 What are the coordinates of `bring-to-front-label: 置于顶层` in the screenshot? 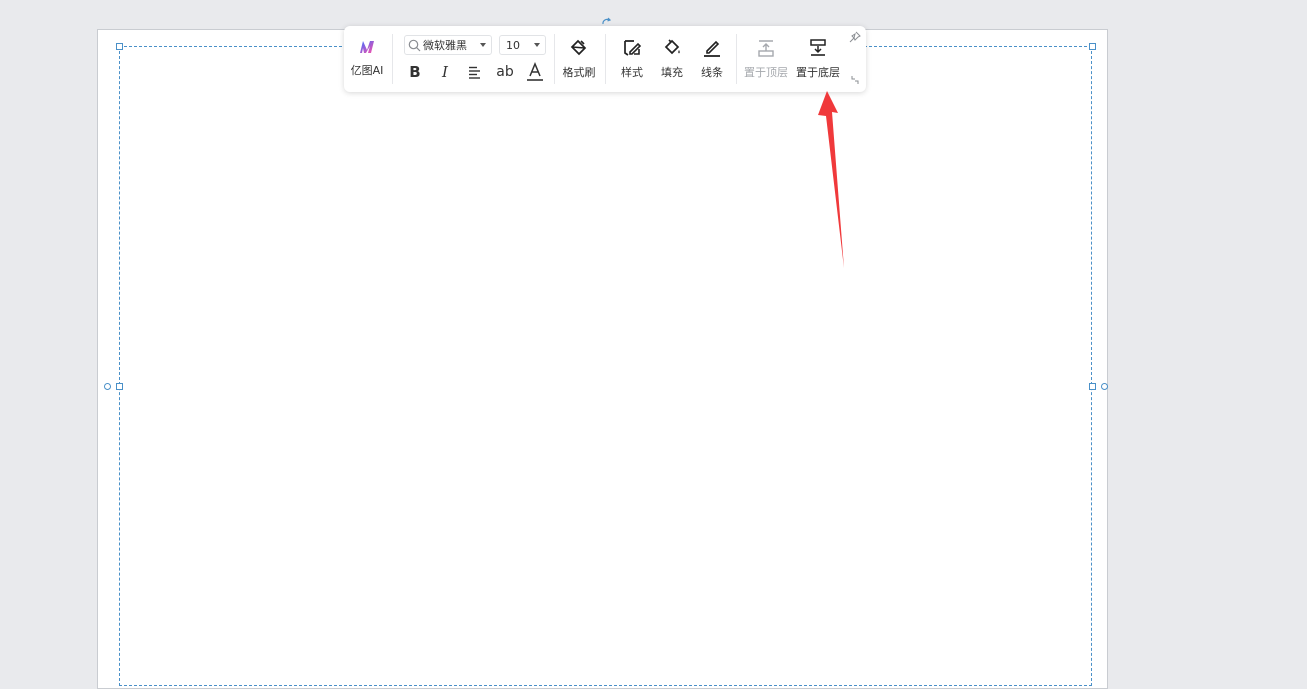 It's located at (766, 72).